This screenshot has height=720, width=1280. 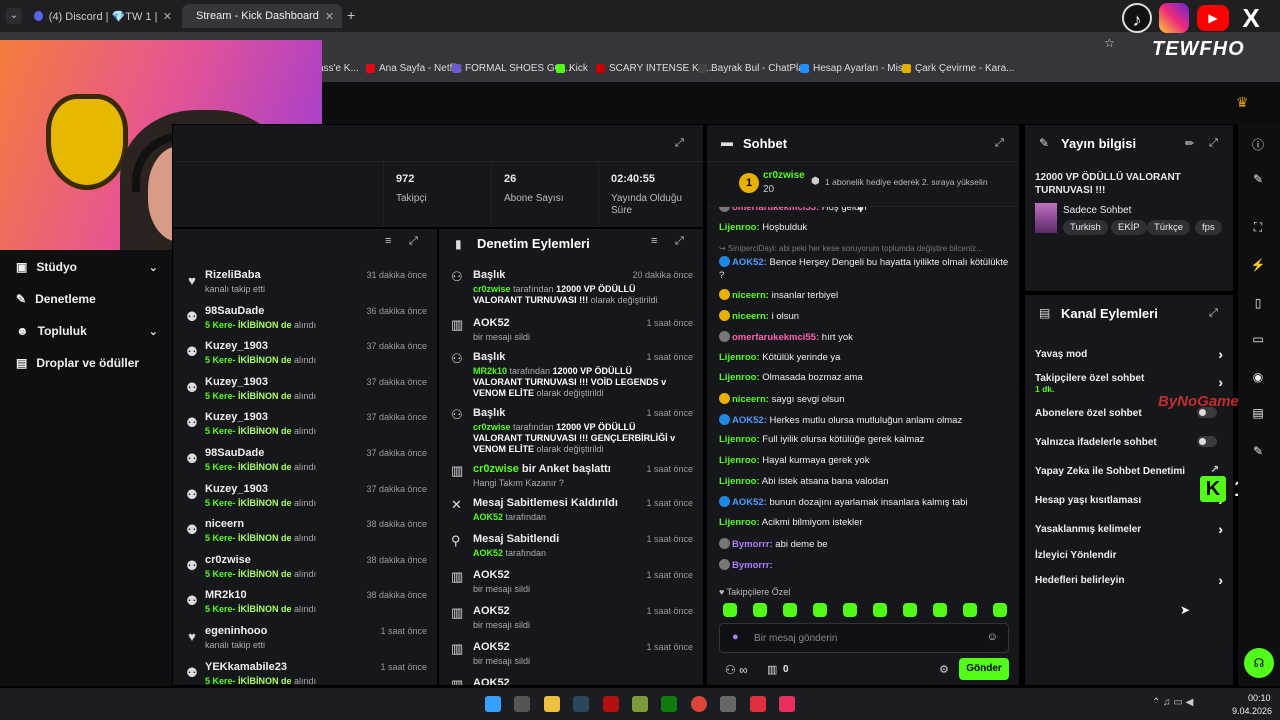 What do you see at coordinates (669, 704) in the screenshot?
I see `xbox-icon` at bounding box center [669, 704].